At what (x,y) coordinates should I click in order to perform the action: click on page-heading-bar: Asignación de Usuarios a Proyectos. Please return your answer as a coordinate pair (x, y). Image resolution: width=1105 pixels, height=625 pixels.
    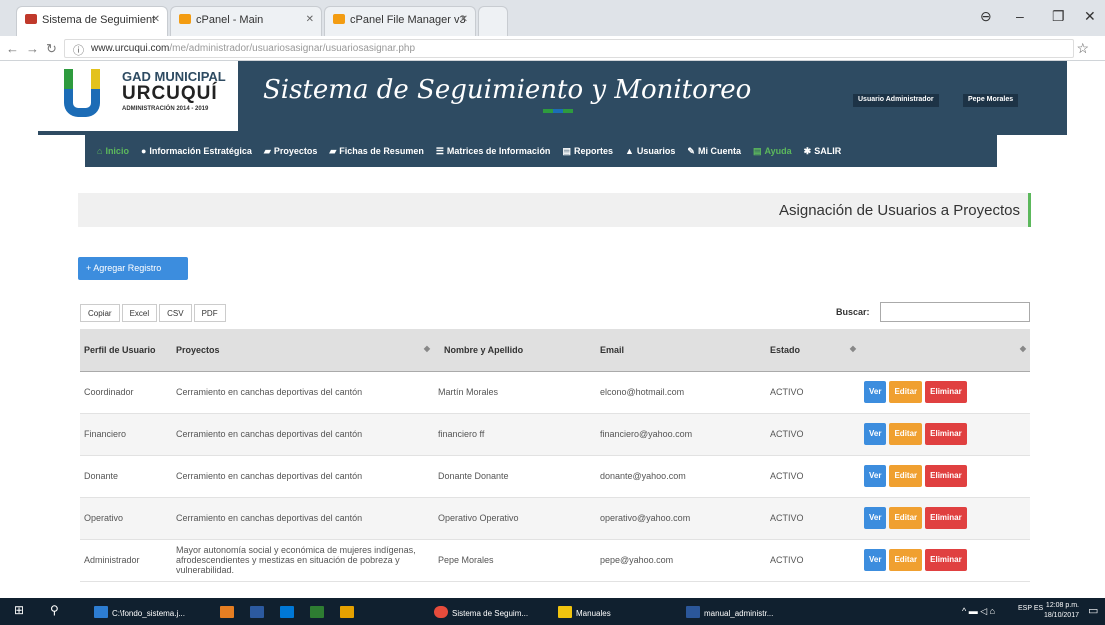
    Looking at the image, I should click on (554, 210).